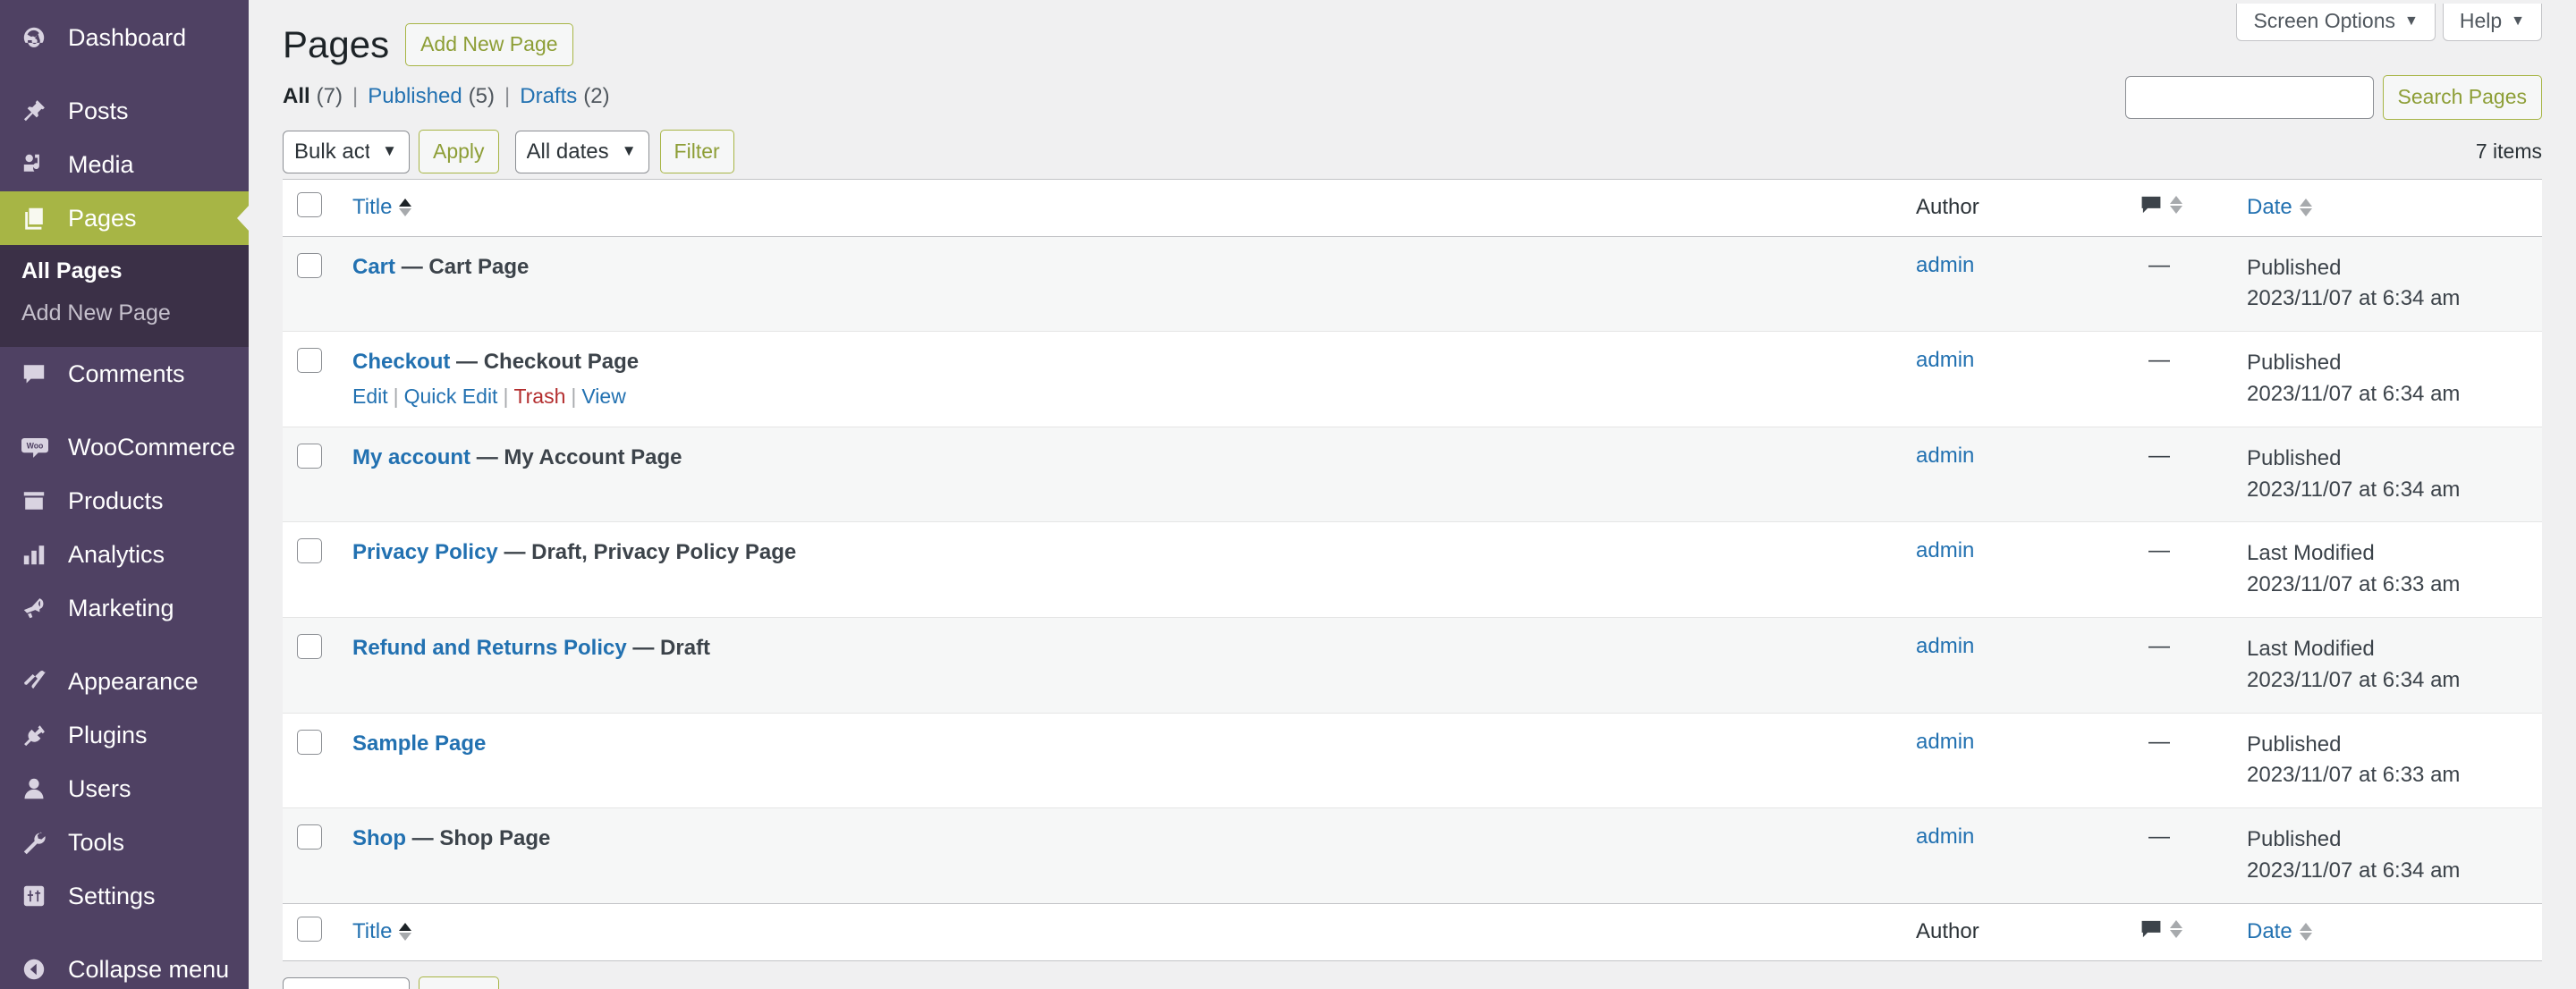 Image resolution: width=2576 pixels, height=989 pixels. Describe the element at coordinates (2161, 929) in the screenshot. I see `sort-by-comments-link-footer` at that location.